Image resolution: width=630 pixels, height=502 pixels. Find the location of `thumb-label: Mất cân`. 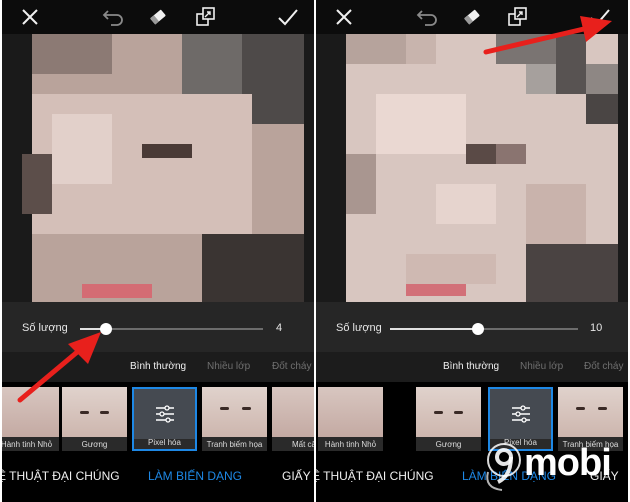

thumb-label: Mất cân is located at coordinates (303, 444).